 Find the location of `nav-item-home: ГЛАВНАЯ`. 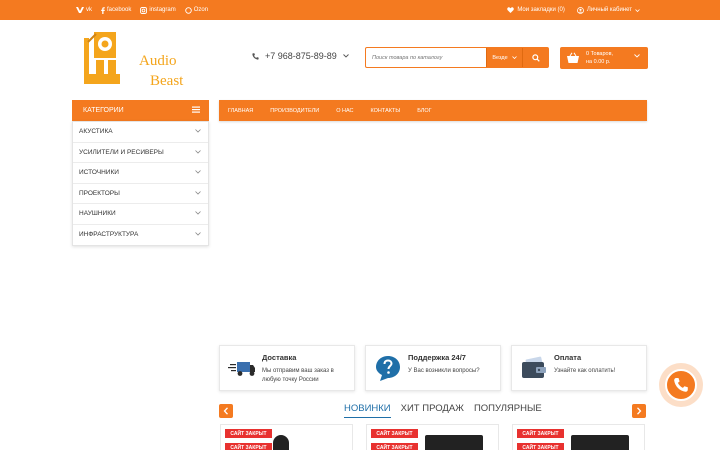

nav-item-home: ГЛАВНАЯ is located at coordinates (240, 111).